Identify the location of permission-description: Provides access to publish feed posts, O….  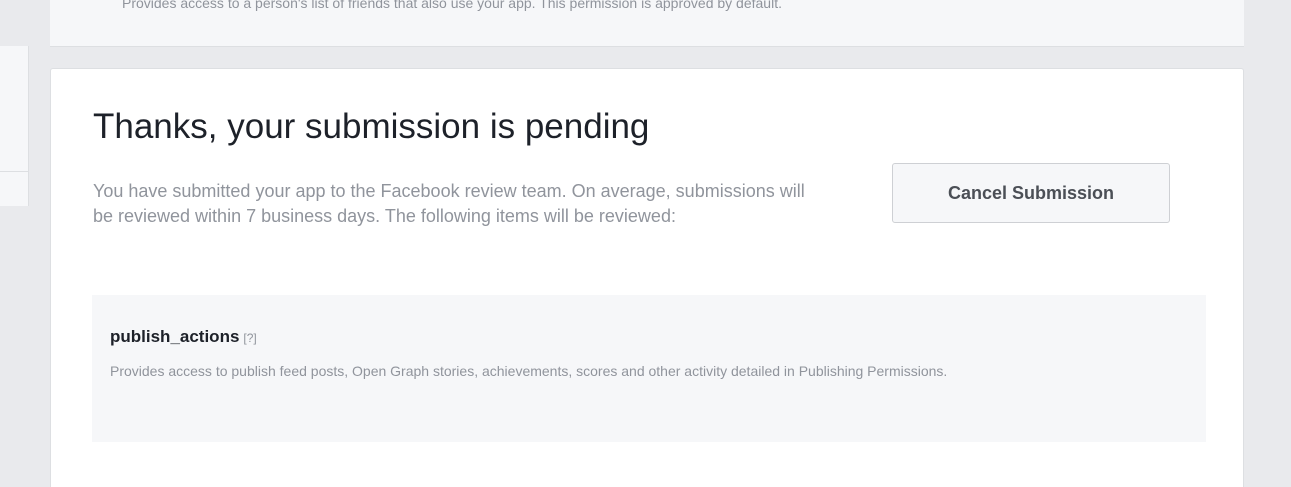
(529, 371).